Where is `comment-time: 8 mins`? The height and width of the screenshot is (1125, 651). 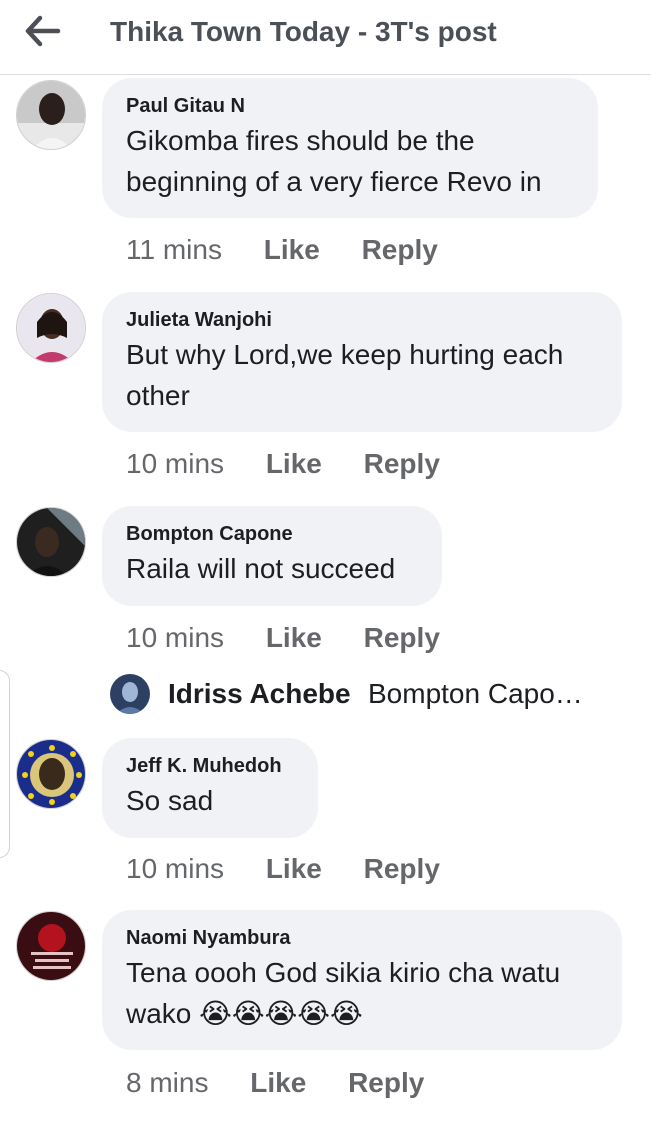
comment-time: 8 mins is located at coordinates (167, 1082).